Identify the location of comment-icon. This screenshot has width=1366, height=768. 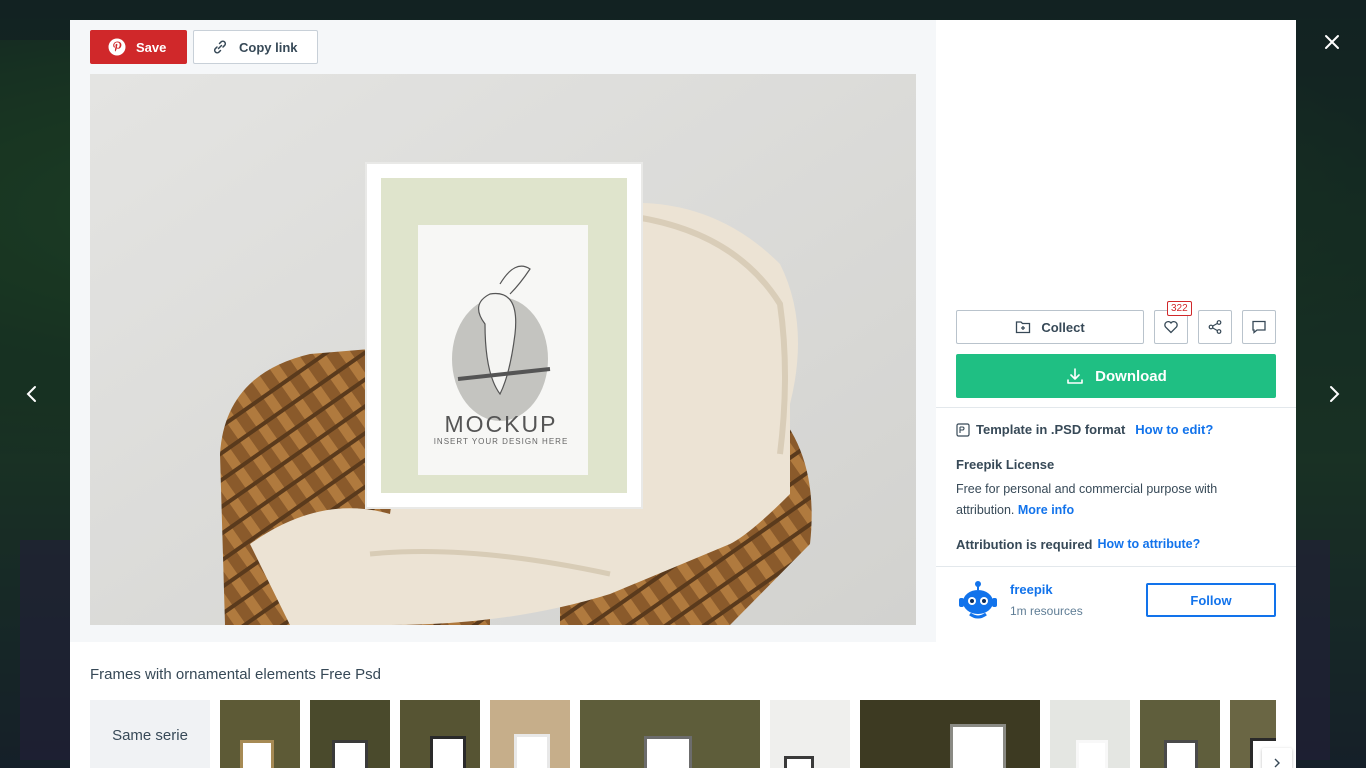
(1259, 327).